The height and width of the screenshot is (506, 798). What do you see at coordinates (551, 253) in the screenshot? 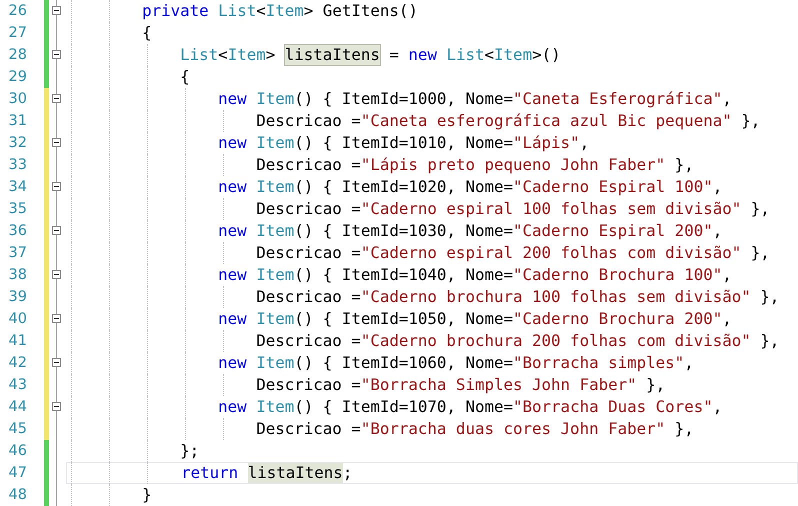
I see `string-literal: "Caderno espiral 200 folhas com divisão"` at bounding box center [551, 253].